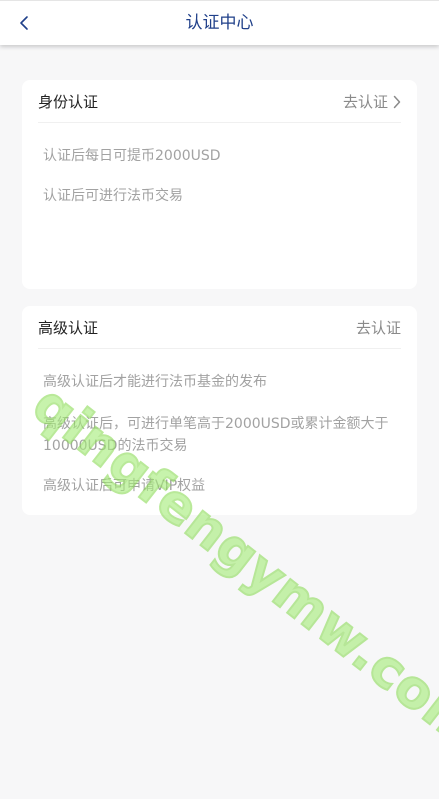  I want to click on identity-verify-button: 去认证, so click(372, 101).